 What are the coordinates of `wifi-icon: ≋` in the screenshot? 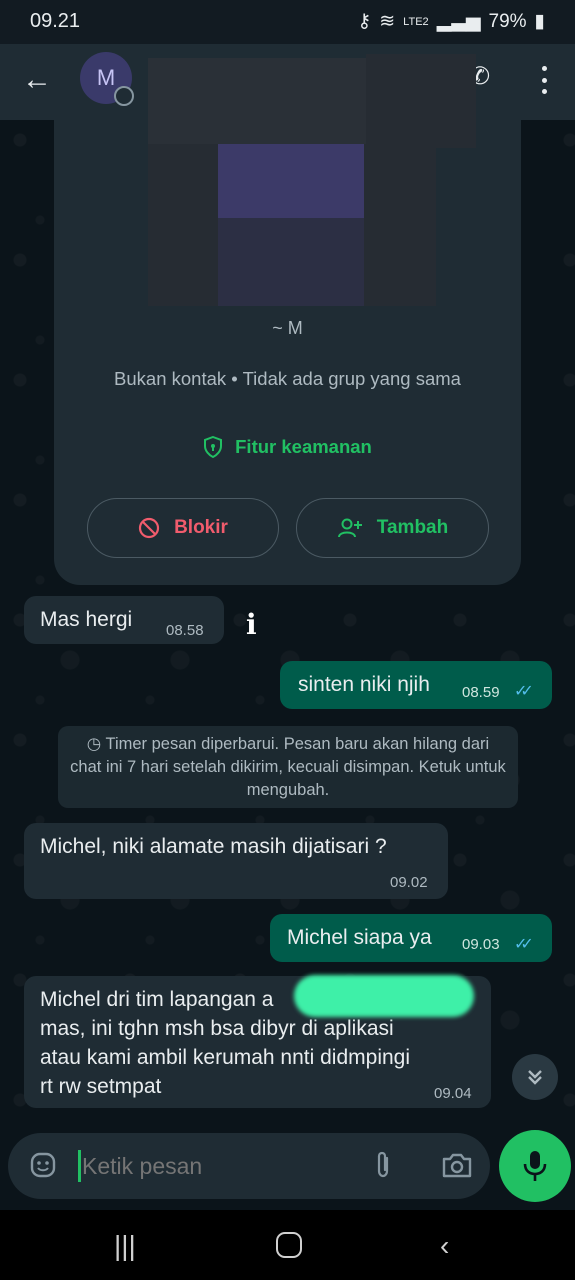 It's located at (387, 21).